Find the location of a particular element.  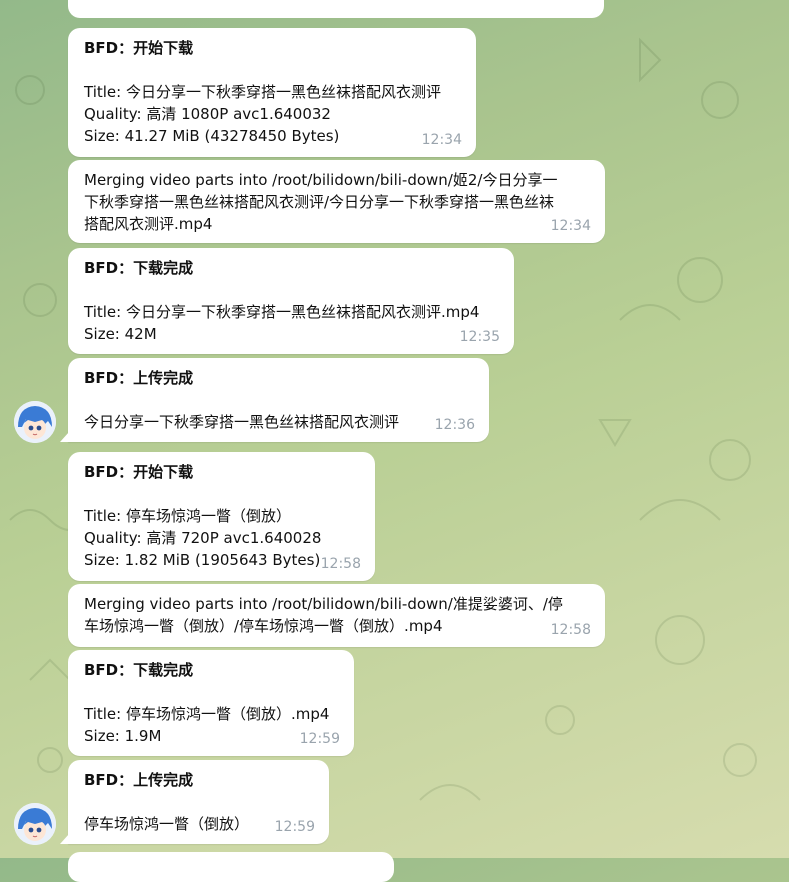

message-line: Title: 今日分享一下秋季穿搭一黑色丝袜搭配风衣测评.mp4 is located at coordinates (282, 312).